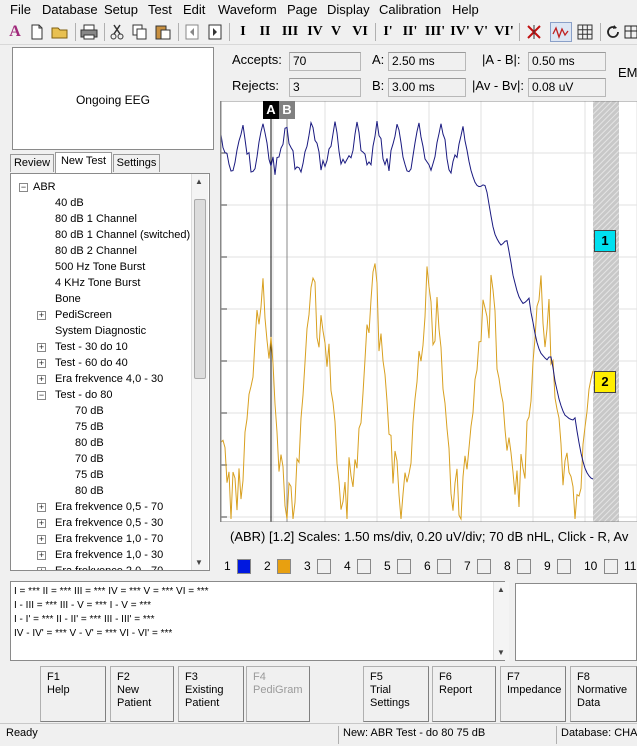 This screenshot has height=746, width=637. What do you see at coordinates (410, 32) in the screenshot?
I see `peak-button-ii-prime: II'` at bounding box center [410, 32].